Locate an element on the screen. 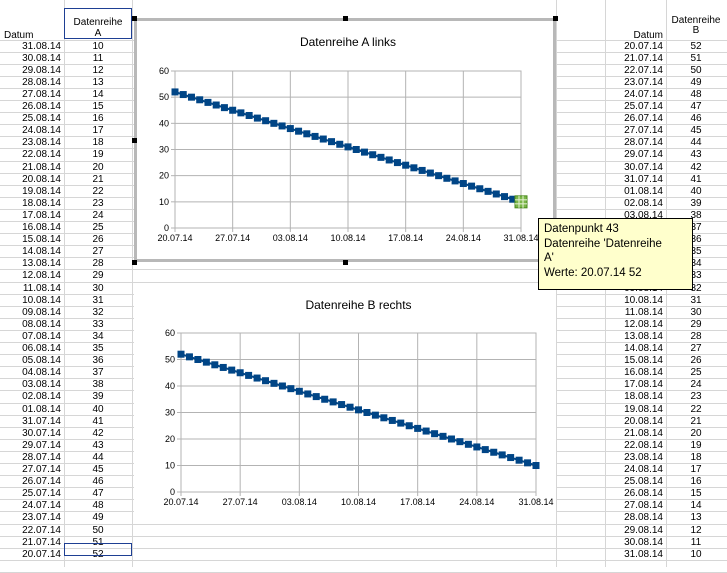  date-cell: 01.08.14 is located at coordinates (32, 409).